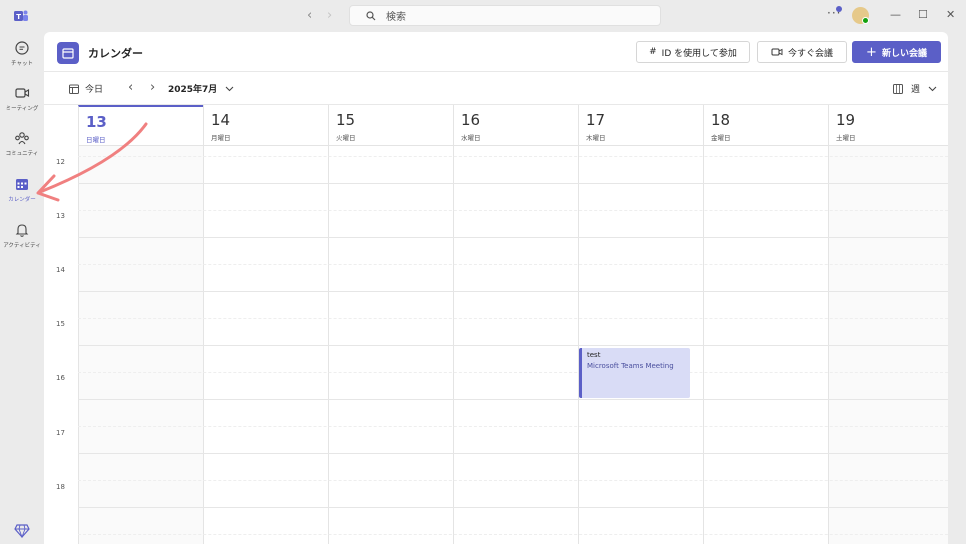 The image size is (966, 544). I want to click on close-button: ✕, so click(950, 14).